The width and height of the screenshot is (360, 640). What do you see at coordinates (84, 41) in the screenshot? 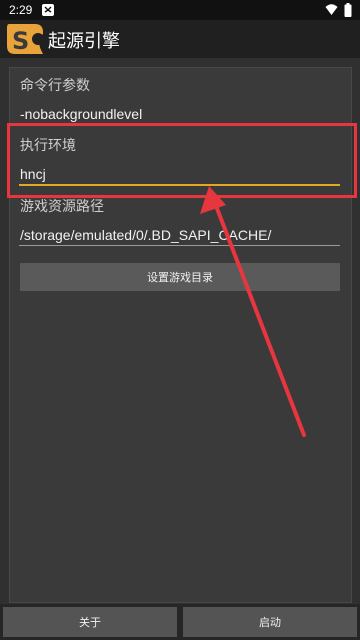
I see `app-title: 起源引擎` at bounding box center [84, 41].